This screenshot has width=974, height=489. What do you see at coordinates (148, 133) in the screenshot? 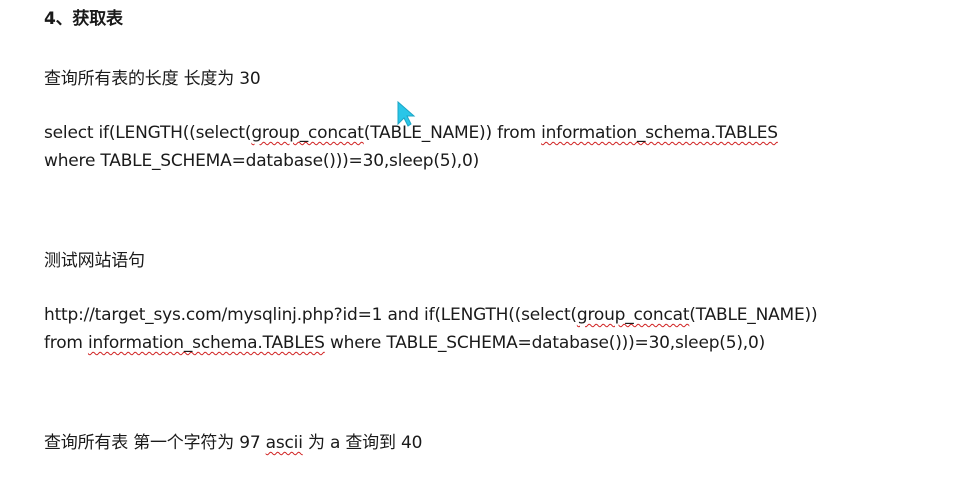
I see `query-text: select if(LENGTH((select(` at bounding box center [148, 133].